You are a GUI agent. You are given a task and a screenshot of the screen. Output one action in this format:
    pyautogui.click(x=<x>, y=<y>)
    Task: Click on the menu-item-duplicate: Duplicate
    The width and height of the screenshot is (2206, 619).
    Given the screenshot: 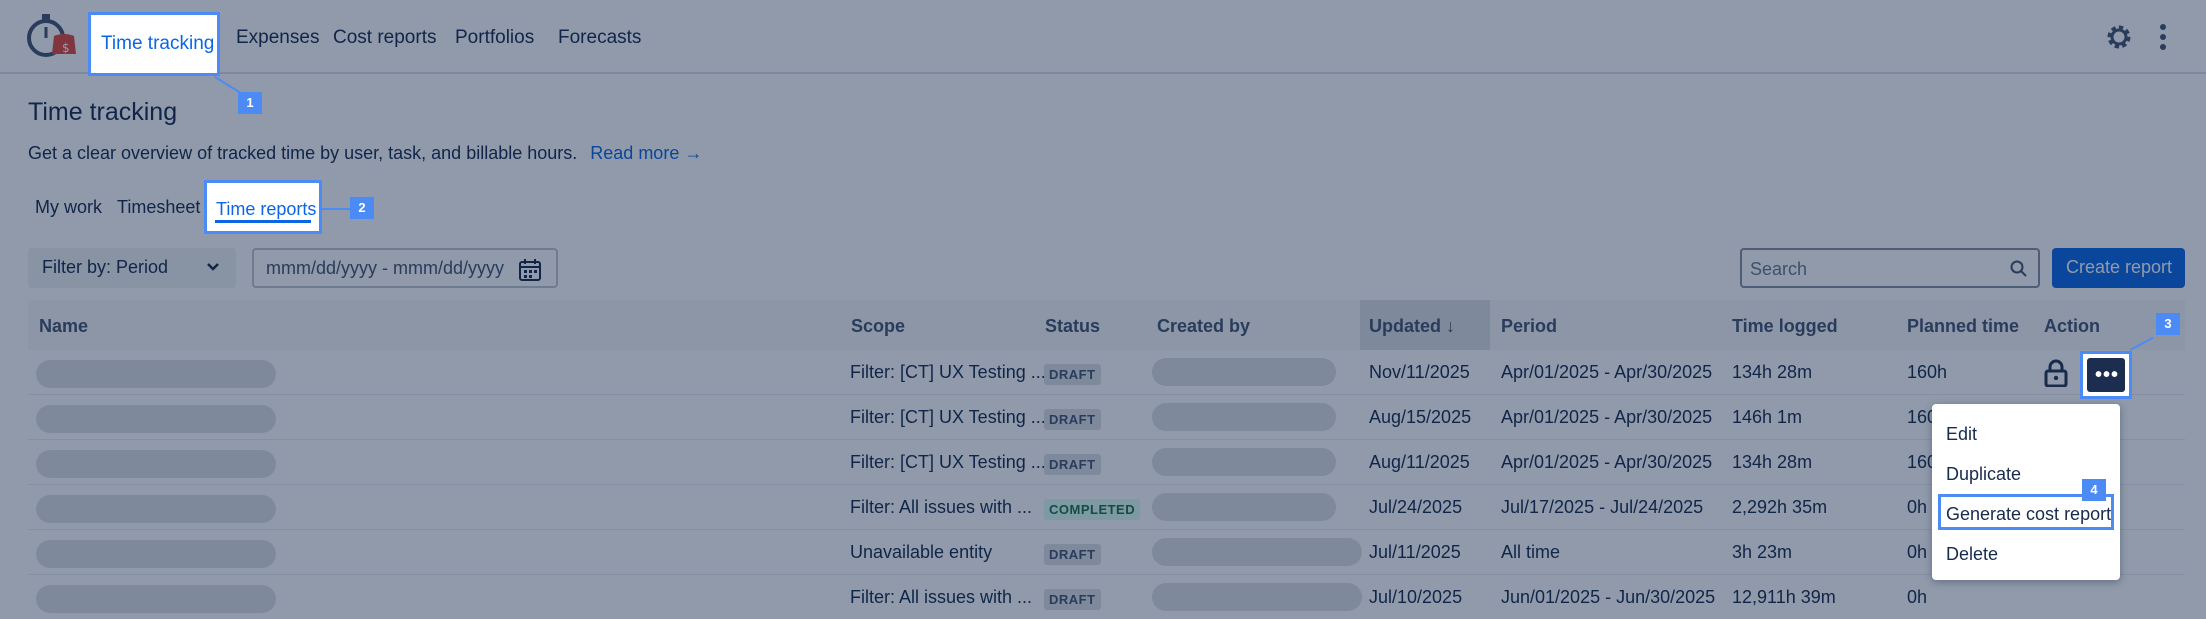 What is the action you would take?
    pyautogui.click(x=1983, y=474)
    